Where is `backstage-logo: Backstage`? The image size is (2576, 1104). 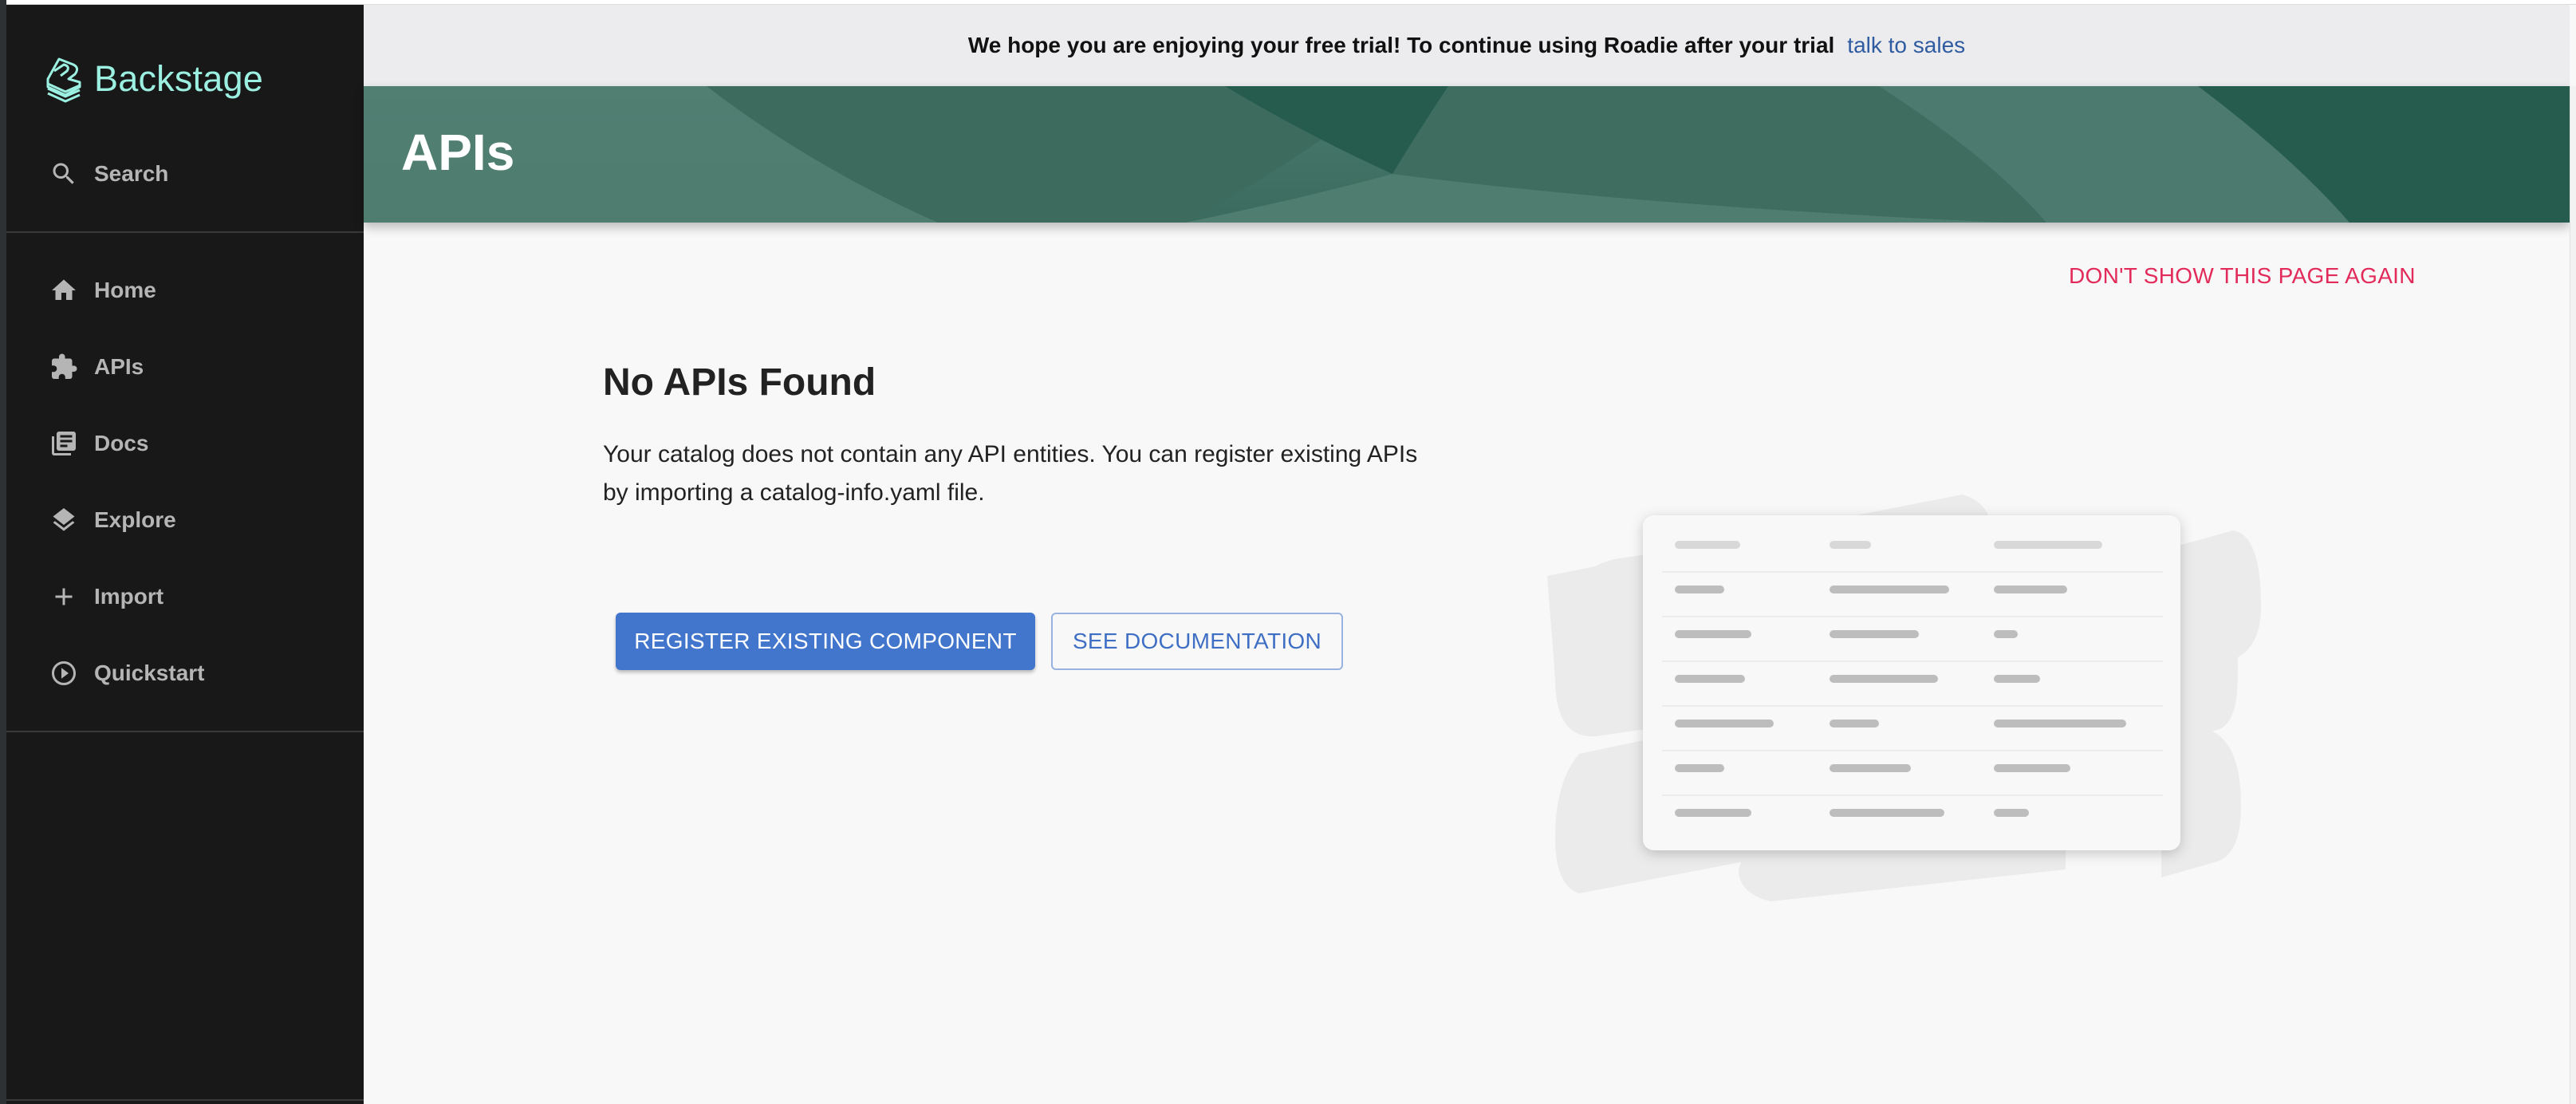 backstage-logo: Backstage is located at coordinates (154, 79).